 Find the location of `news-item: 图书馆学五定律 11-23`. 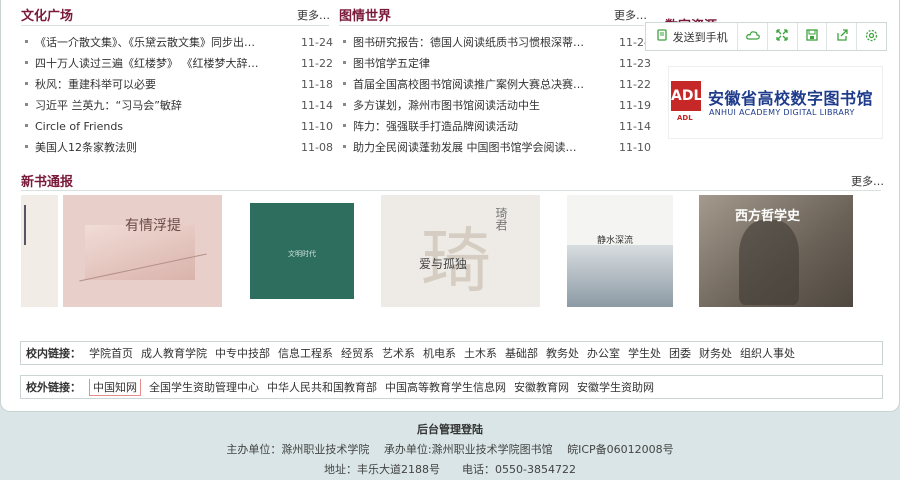

news-item: 图书馆学五定律 11-23 is located at coordinates (498, 63).